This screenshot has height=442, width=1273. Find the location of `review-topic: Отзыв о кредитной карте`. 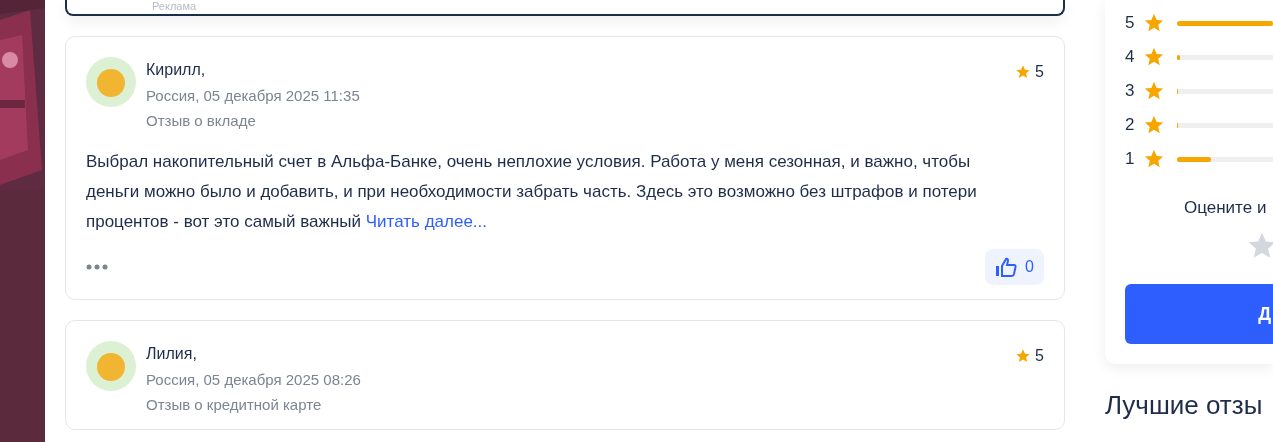

review-topic: Отзыв о кредитной карте is located at coordinates (234, 405).